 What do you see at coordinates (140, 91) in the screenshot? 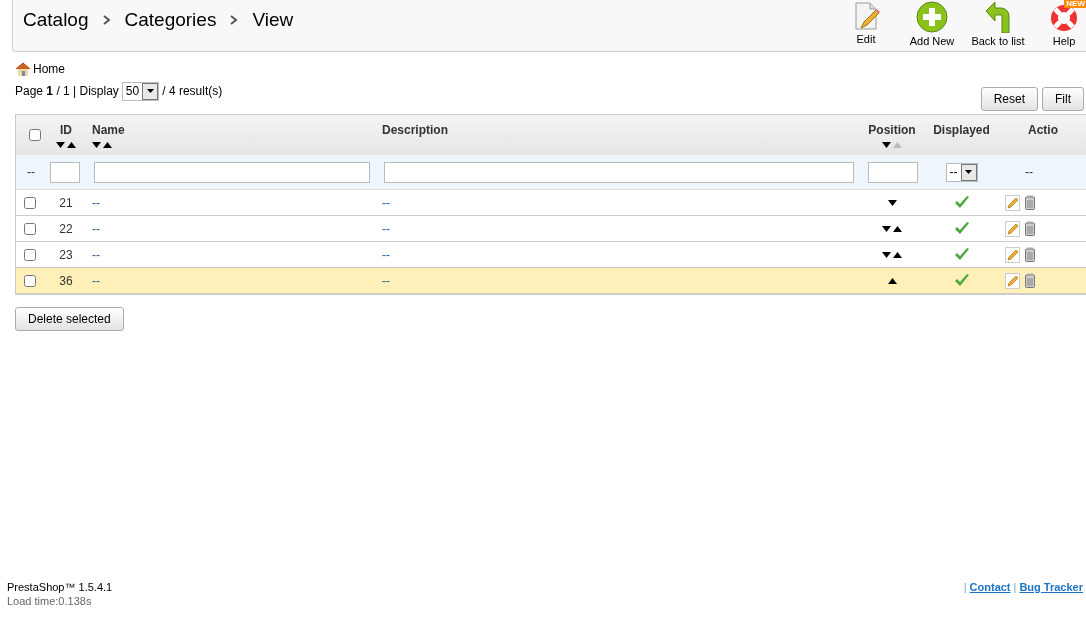
I see `per-page-select: 50` at bounding box center [140, 91].